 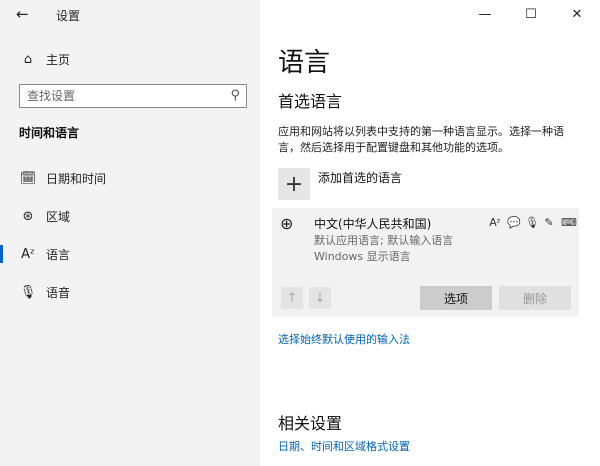 I want to click on app-title: 设置, so click(x=68, y=16).